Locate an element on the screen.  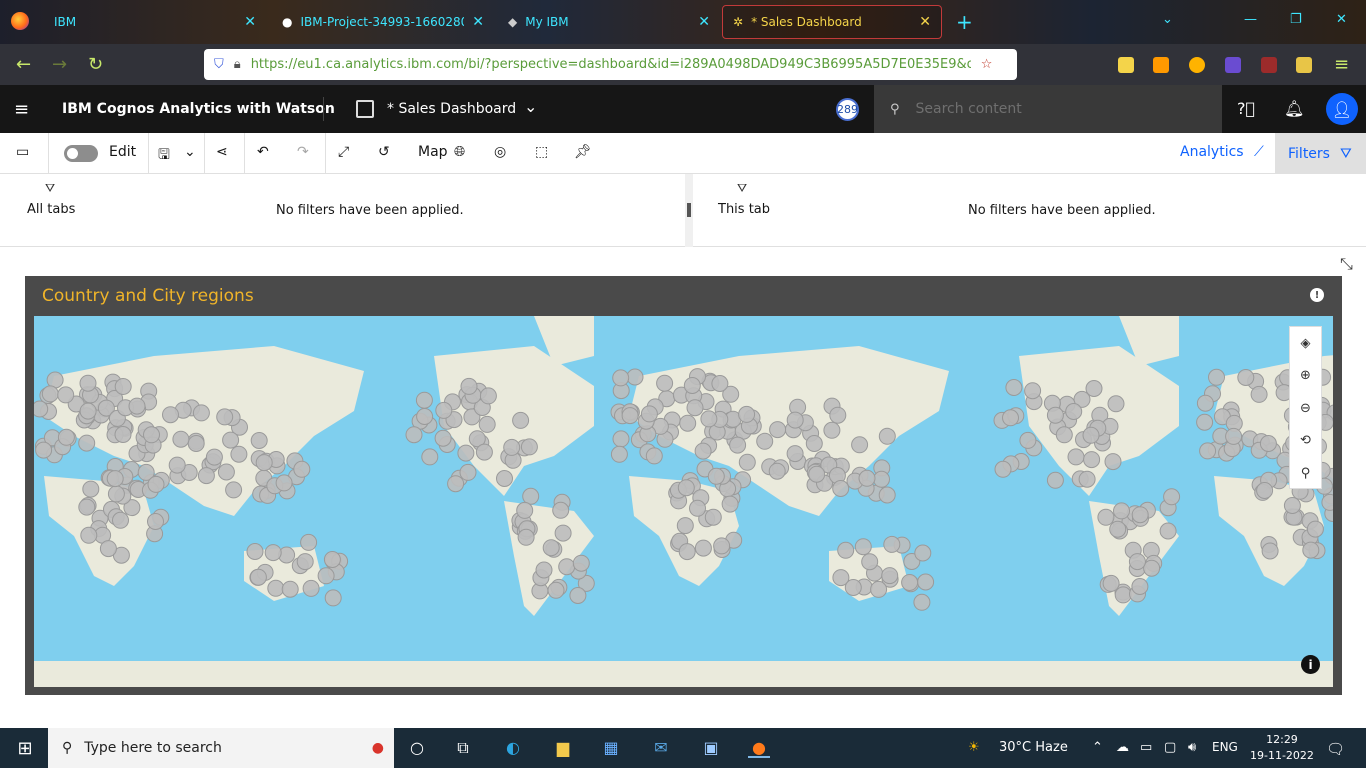
pocket-icon is located at coordinates (1126, 65).